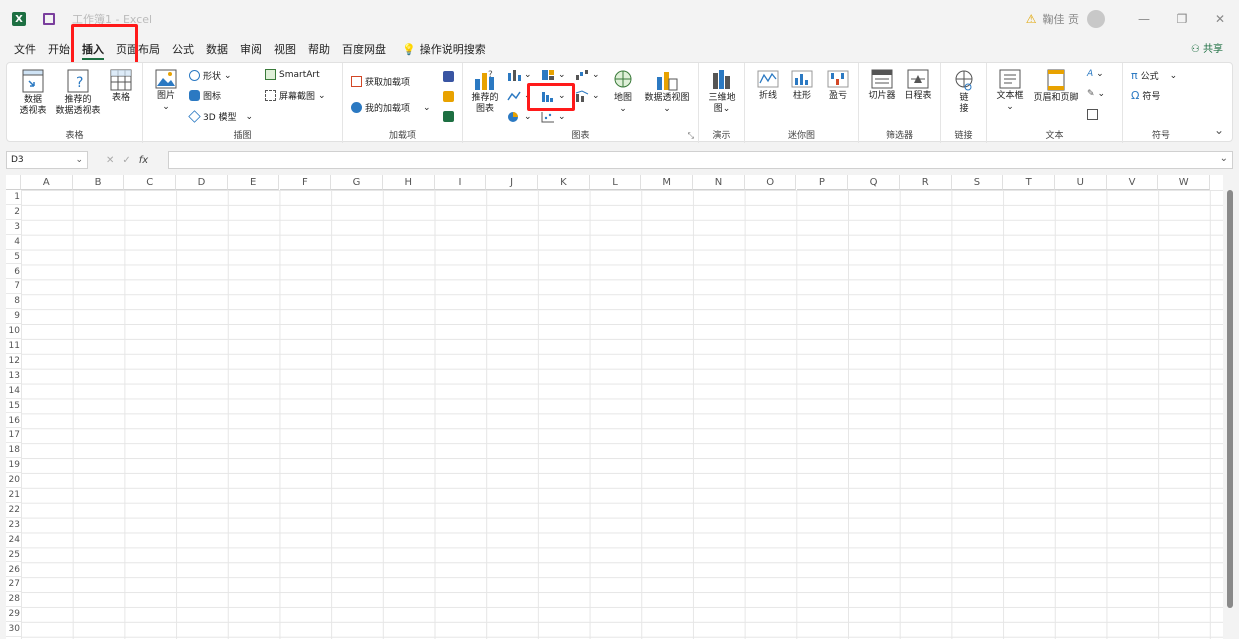  I want to click on slicer-button: 切片器, so click(882, 85).